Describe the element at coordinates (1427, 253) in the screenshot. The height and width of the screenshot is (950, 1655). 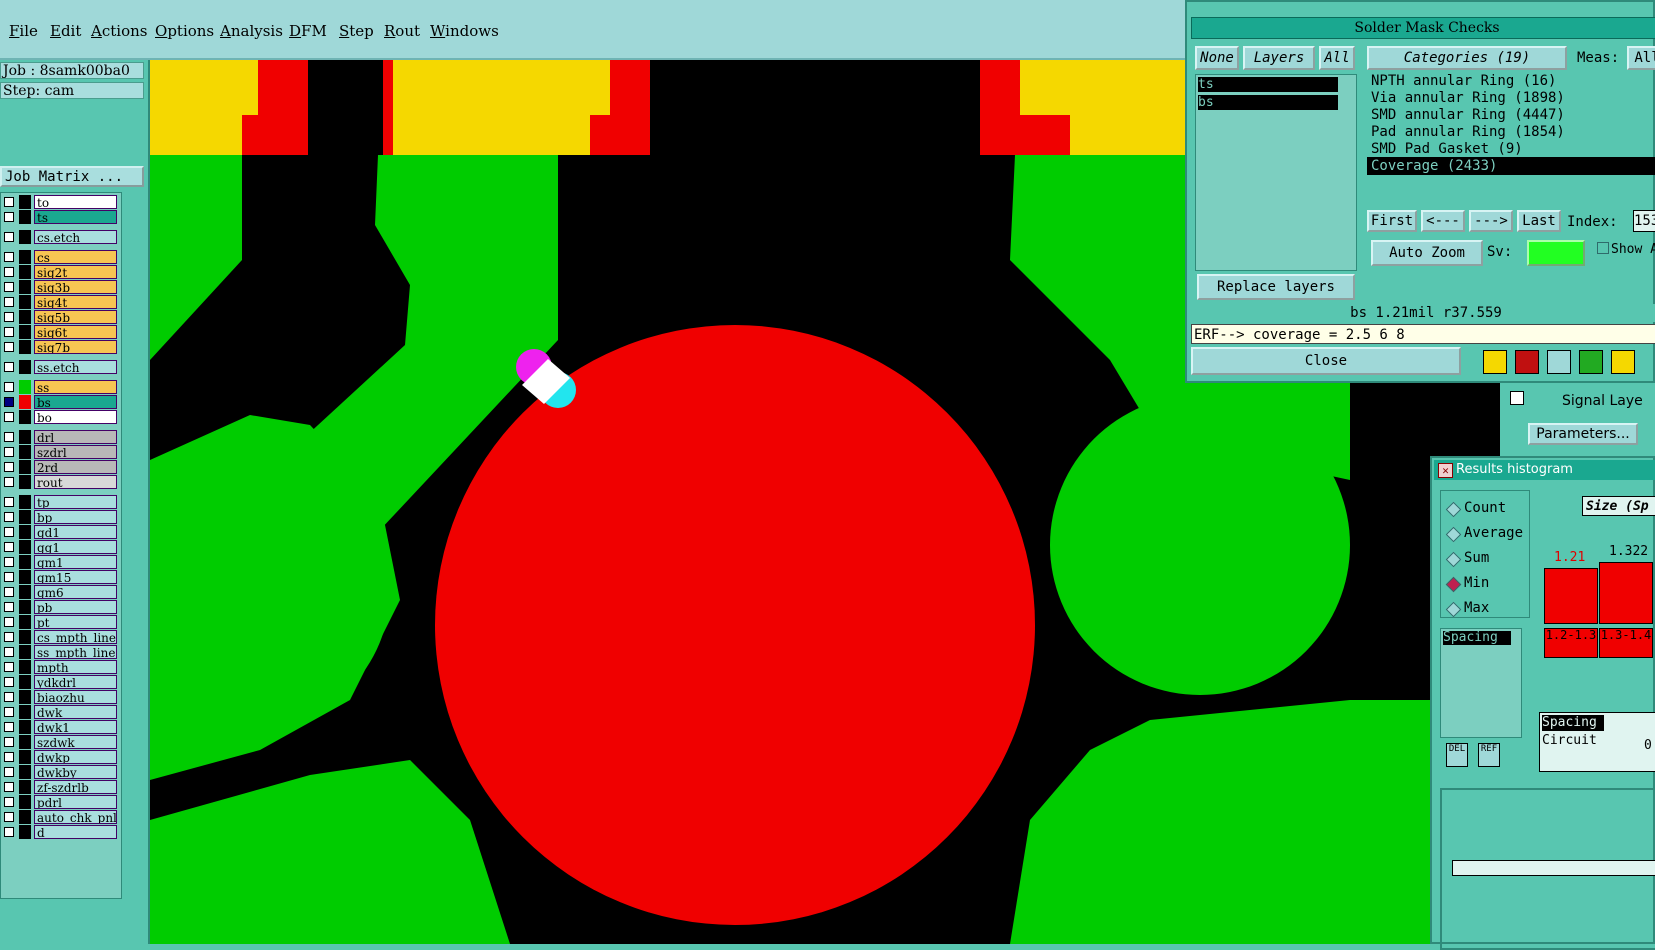
I see `auto-zoom-dropdown: Auto Zoom` at that location.